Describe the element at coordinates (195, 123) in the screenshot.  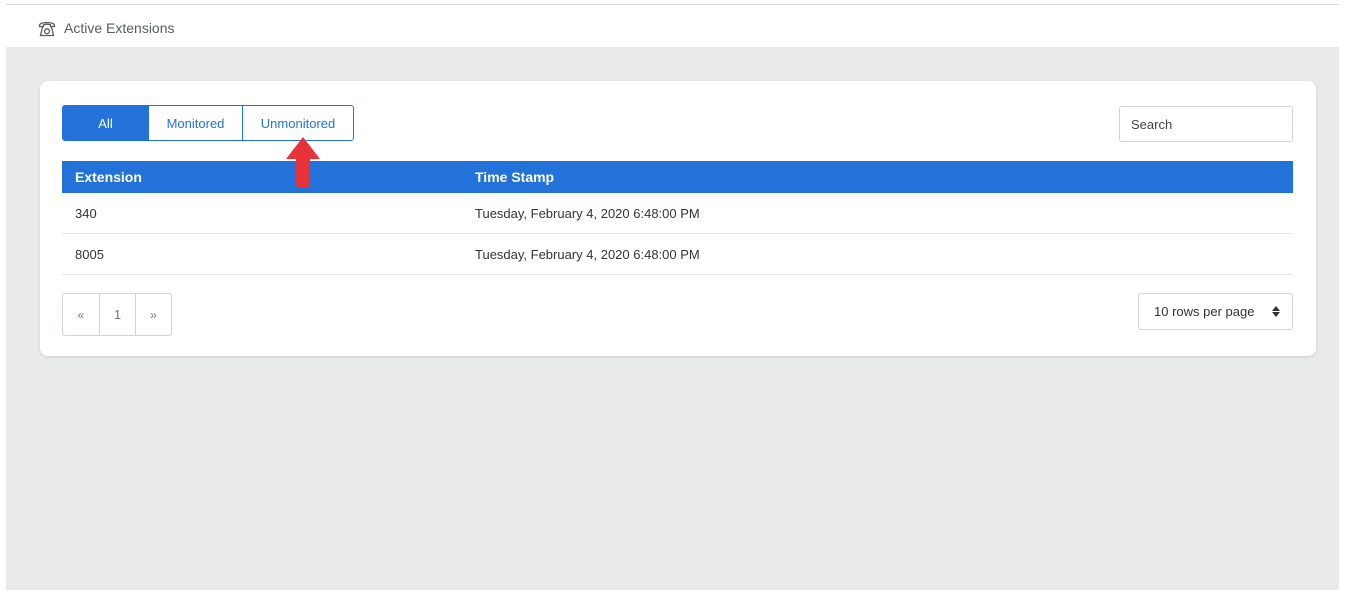
I see `filter-monitored-button: Monitored` at that location.